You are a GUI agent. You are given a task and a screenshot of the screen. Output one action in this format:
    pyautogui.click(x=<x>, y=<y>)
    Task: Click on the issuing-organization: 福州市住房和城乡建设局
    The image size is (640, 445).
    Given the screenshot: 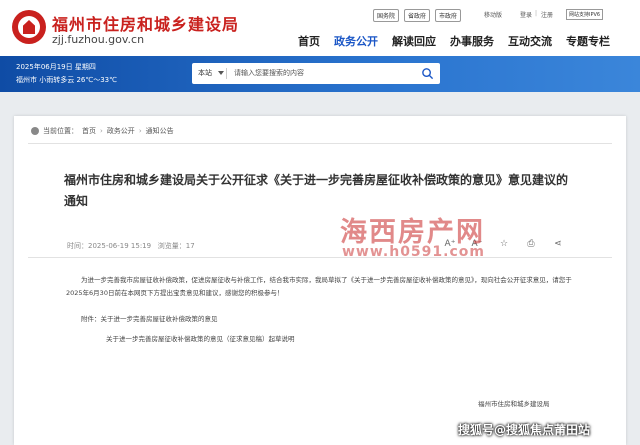 What is the action you would take?
    pyautogui.click(x=514, y=404)
    